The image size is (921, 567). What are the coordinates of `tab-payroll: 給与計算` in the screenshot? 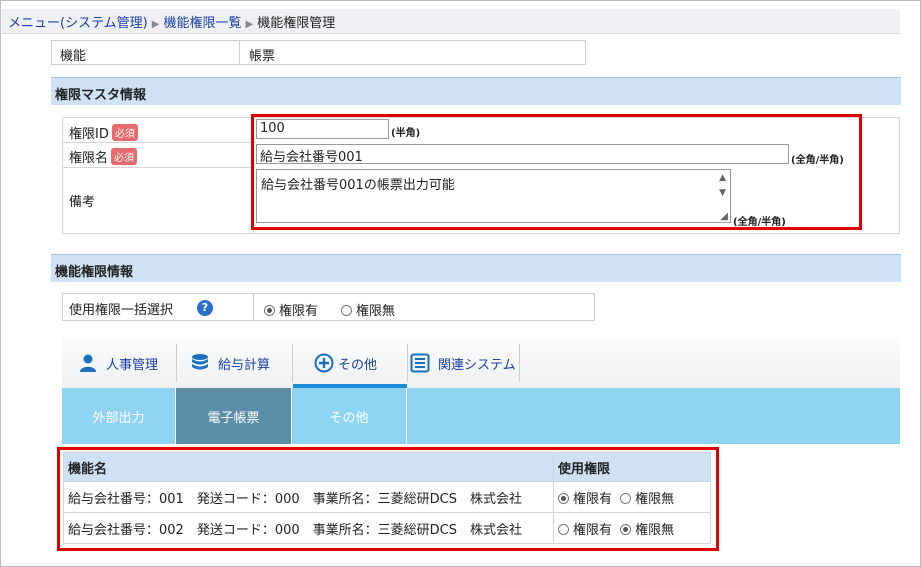 It's located at (239, 363).